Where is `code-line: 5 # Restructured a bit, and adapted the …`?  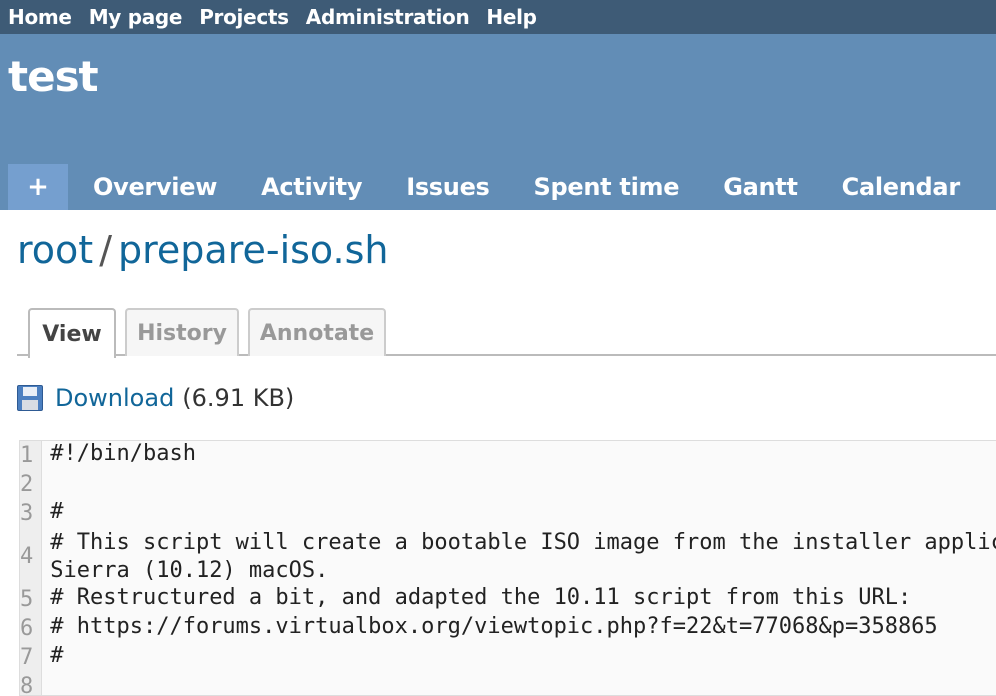
code-line: 5 # Restructured a bit, and adapted the … is located at coordinates (508, 599).